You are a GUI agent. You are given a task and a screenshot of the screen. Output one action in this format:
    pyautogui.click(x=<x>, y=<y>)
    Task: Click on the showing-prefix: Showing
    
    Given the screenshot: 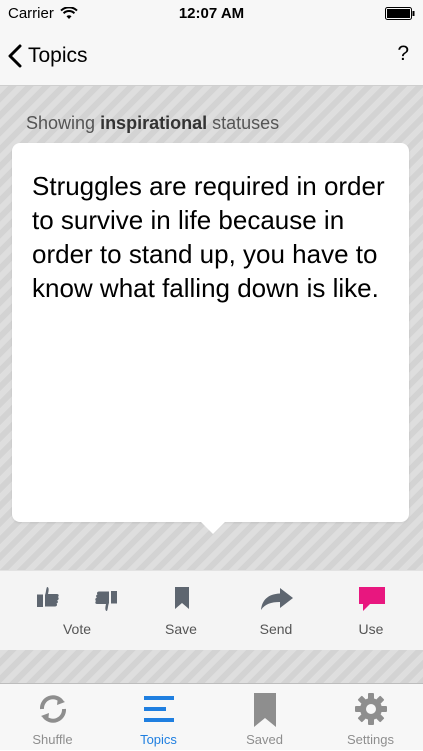 What is the action you would take?
    pyautogui.click(x=61, y=123)
    